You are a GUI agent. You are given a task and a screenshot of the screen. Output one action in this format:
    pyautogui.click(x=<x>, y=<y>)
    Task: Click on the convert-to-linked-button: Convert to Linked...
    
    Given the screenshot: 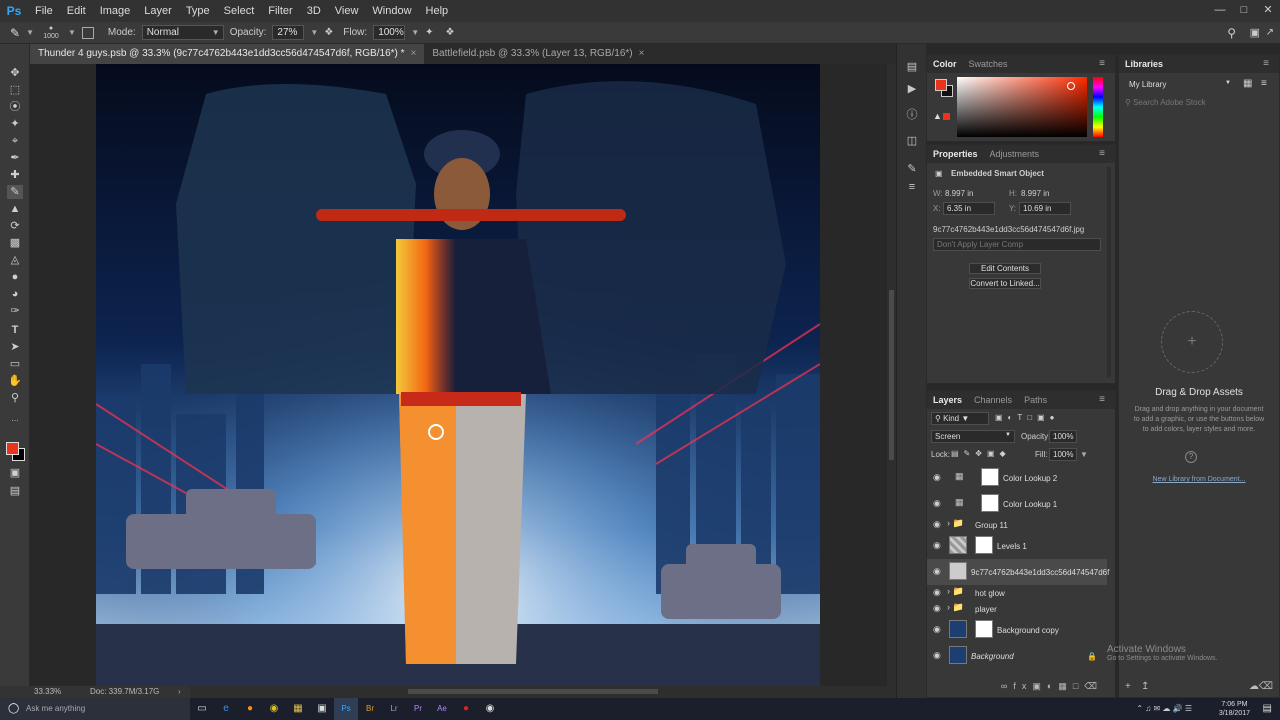 What is the action you would take?
    pyautogui.click(x=1005, y=283)
    